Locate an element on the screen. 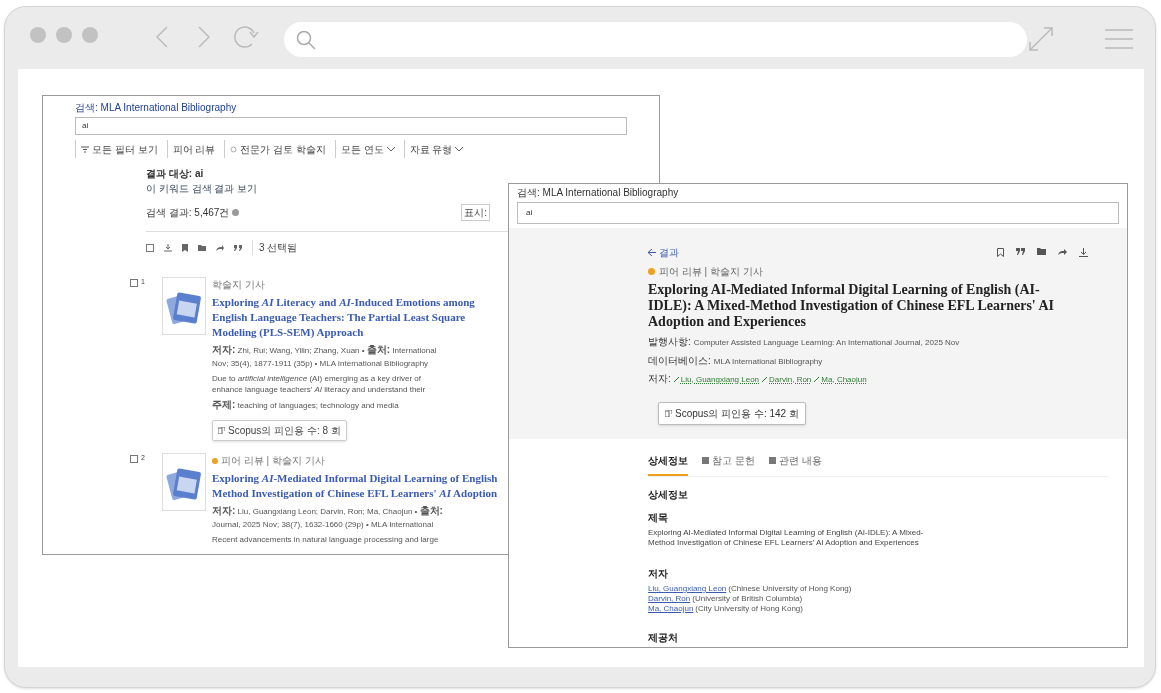 The height and width of the screenshot is (693, 1161). search-icon is located at coordinates (306, 39).